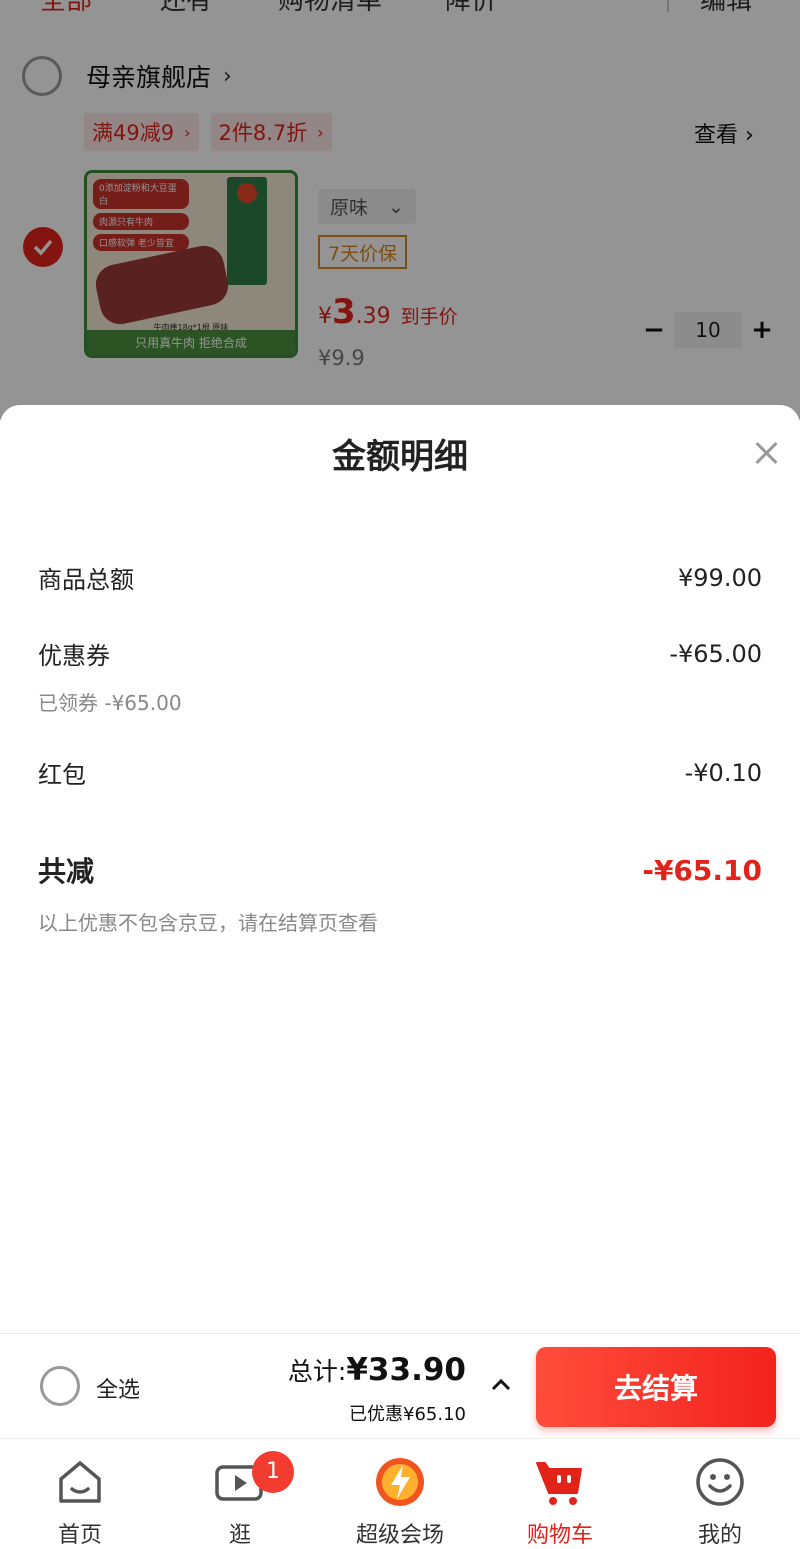 This screenshot has height=1549, width=800. What do you see at coordinates (80, 1482) in the screenshot?
I see `home-icon` at bounding box center [80, 1482].